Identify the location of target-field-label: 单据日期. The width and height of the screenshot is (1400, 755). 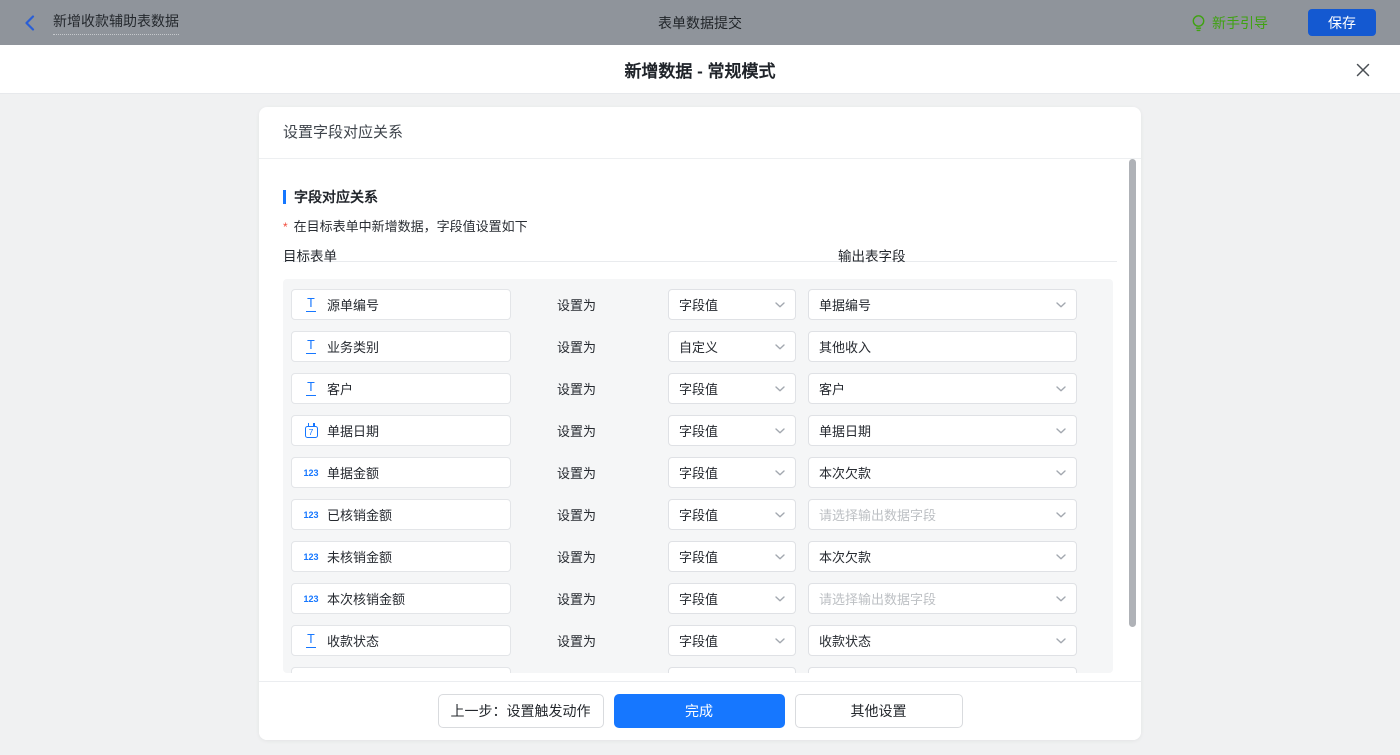
(353, 431).